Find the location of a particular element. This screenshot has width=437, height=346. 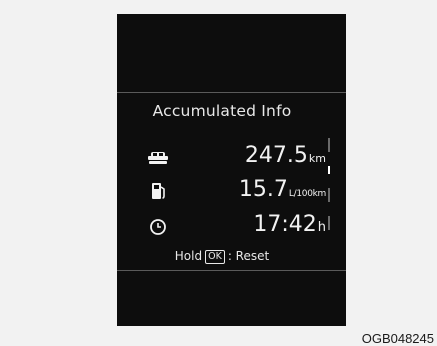

distance-value-group: 247.5km is located at coordinates (285, 155).